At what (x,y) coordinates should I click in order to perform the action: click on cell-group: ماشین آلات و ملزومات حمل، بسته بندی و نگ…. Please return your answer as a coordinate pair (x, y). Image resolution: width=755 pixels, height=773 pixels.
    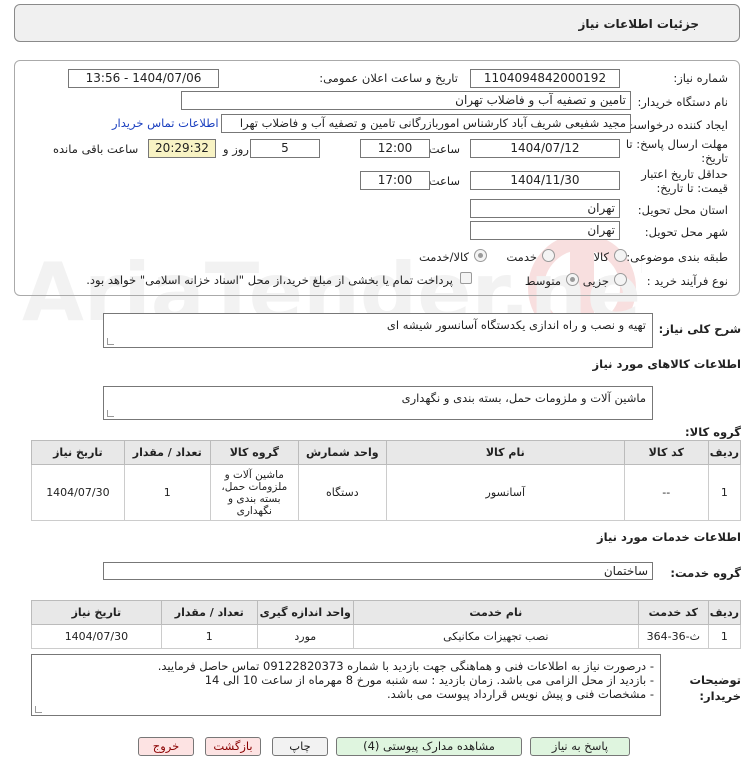
    Looking at the image, I should click on (254, 492).